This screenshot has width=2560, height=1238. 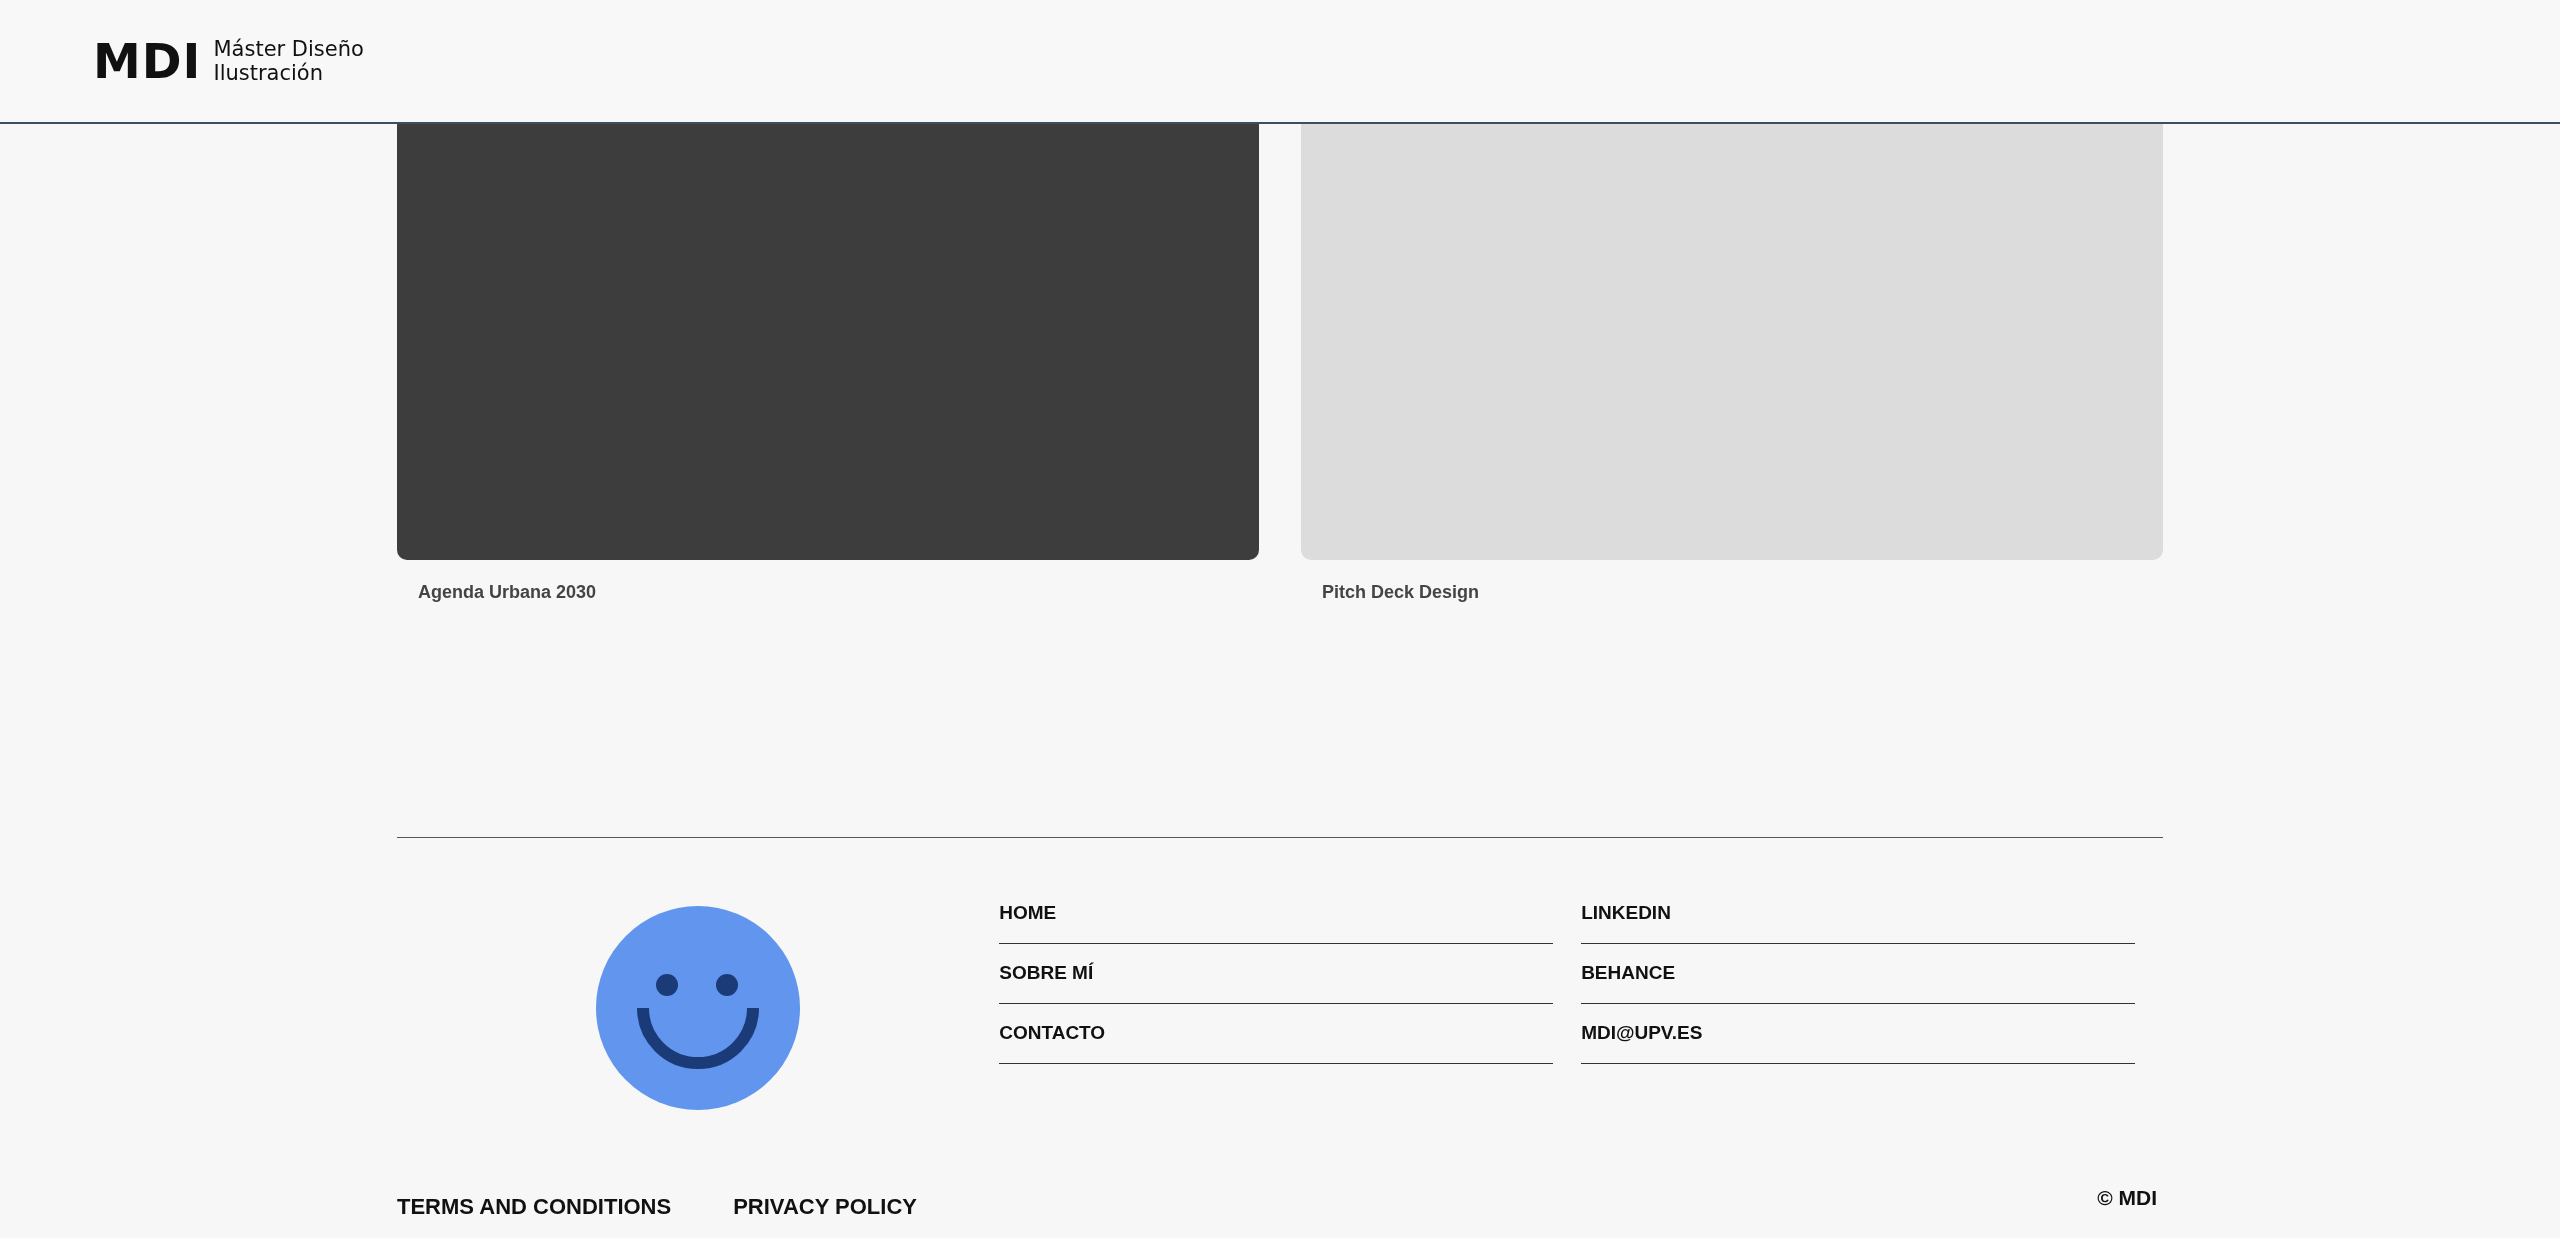 I want to click on copyright-text: © MDI, so click(x=2127, y=1198).